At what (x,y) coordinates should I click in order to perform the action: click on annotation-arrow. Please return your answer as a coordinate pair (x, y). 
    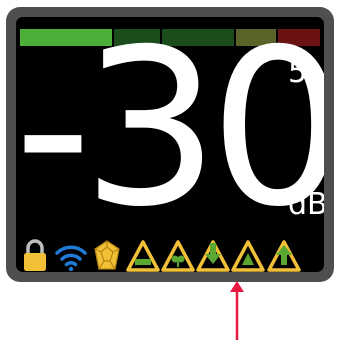
    Looking at the image, I should click on (237, 311).